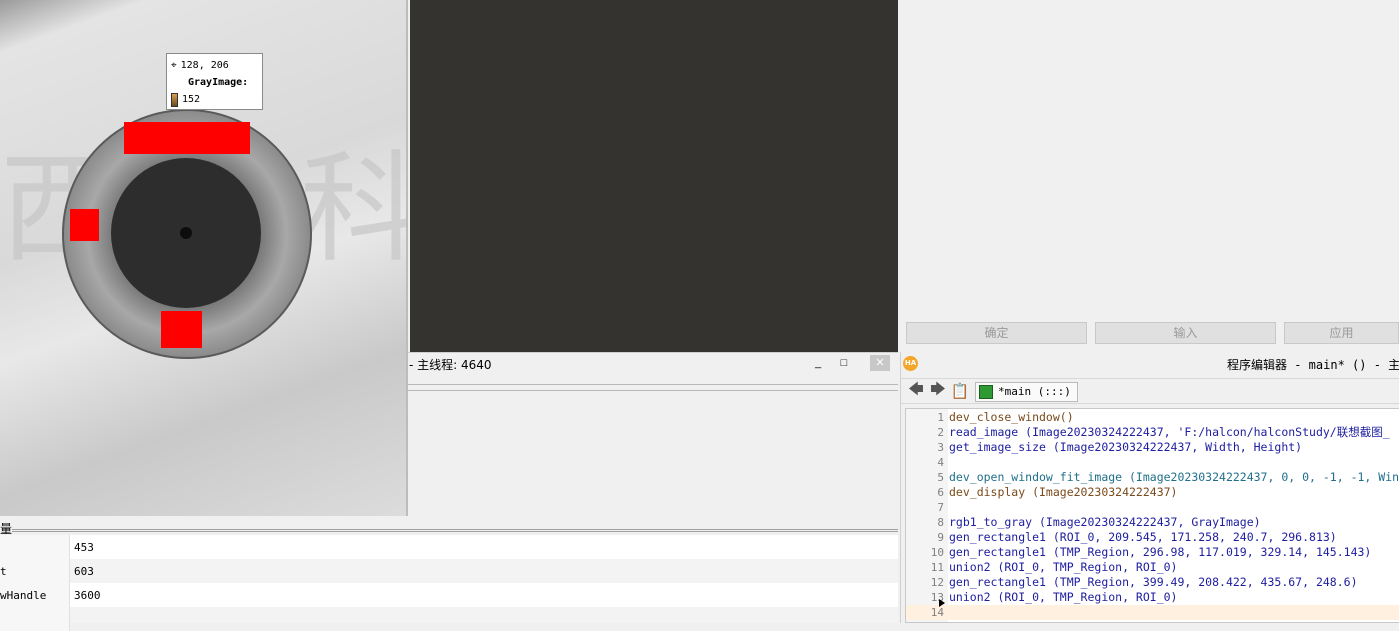  I want to click on procedure-tab-main: *main (:::), so click(1026, 392).